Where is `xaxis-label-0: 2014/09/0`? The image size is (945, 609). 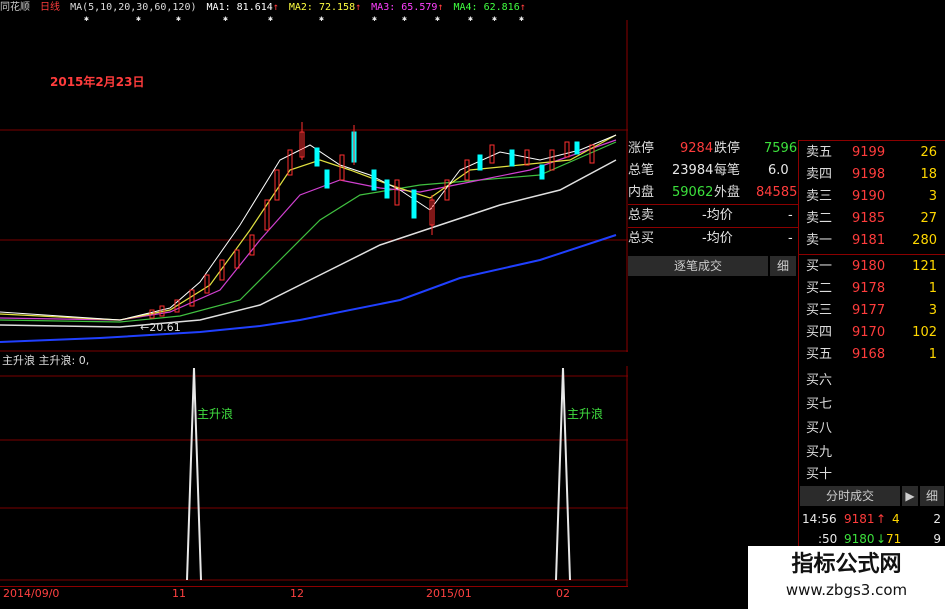
xaxis-label-0: 2014/09/0 is located at coordinates (31, 593).